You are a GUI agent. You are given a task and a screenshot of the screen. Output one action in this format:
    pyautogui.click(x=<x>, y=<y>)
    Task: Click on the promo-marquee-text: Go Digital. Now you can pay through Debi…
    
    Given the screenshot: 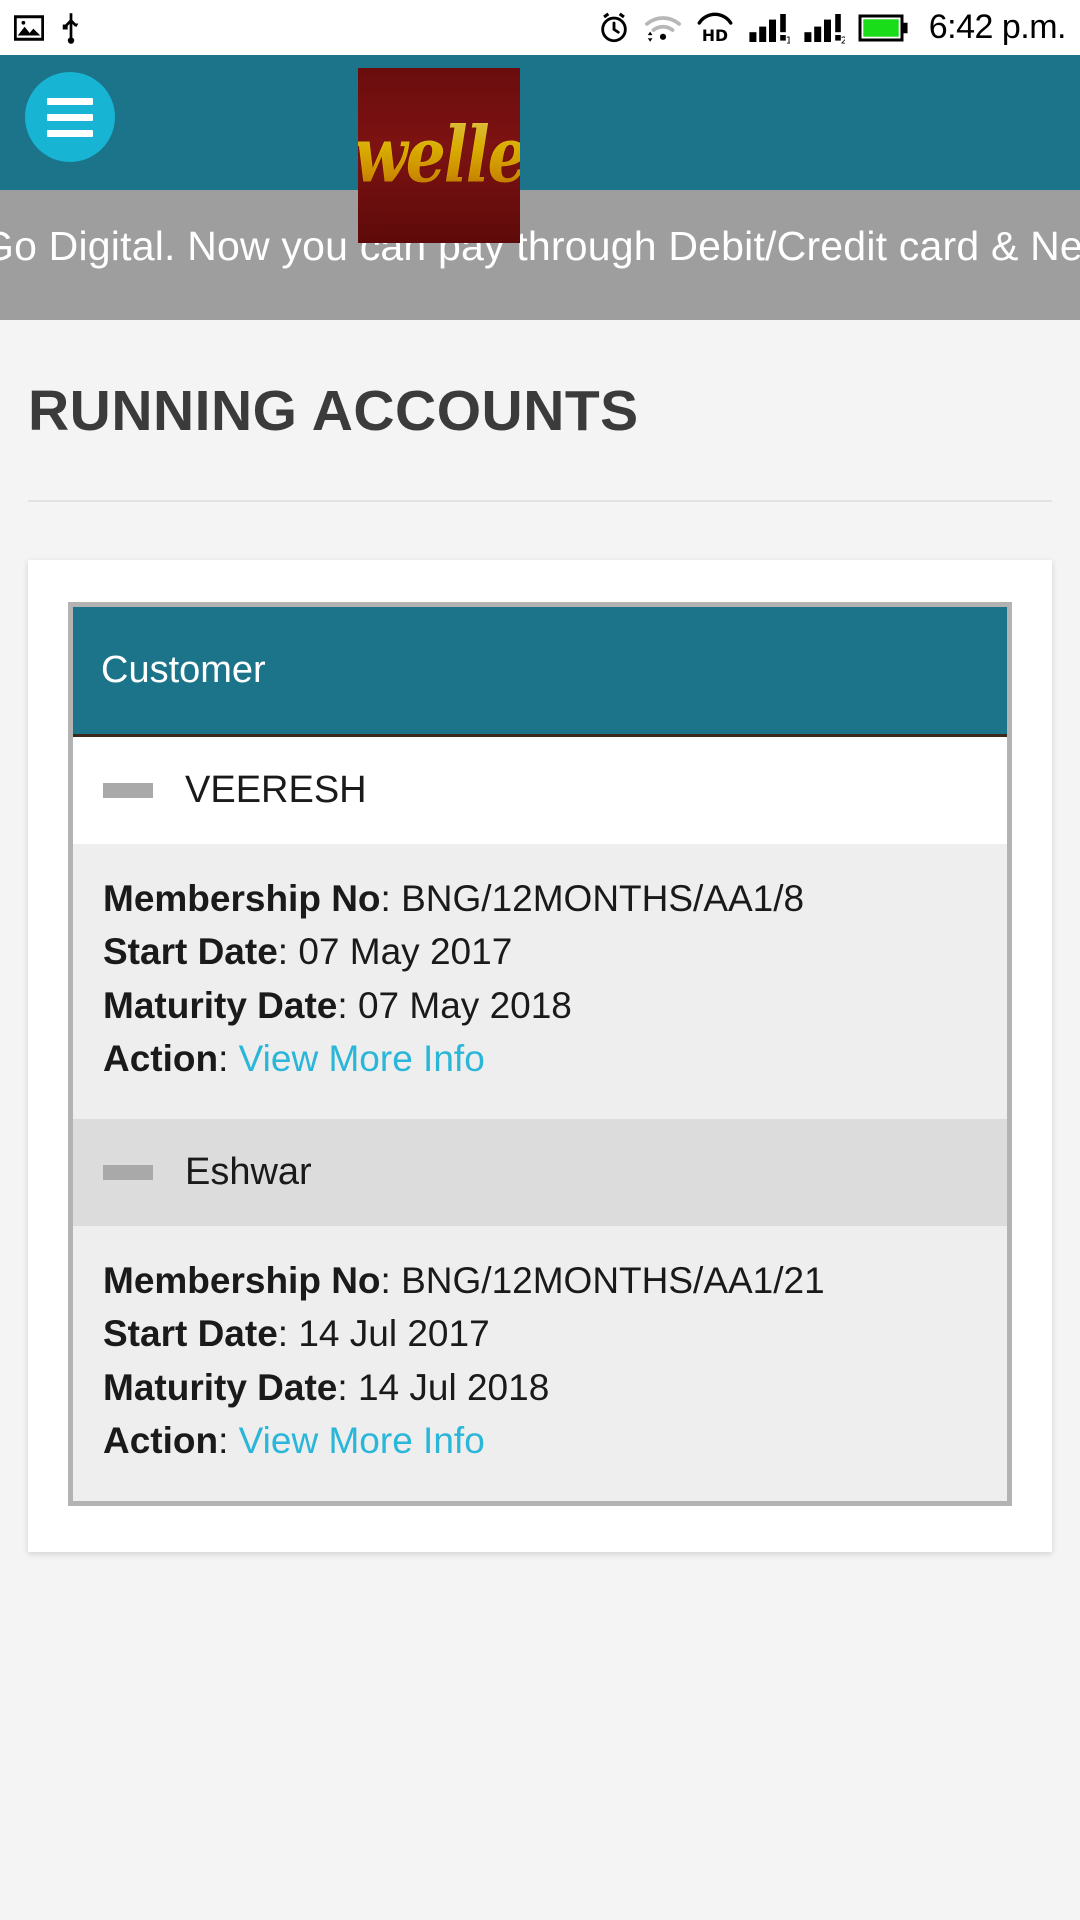 What is the action you would take?
    pyautogui.click(x=540, y=246)
    